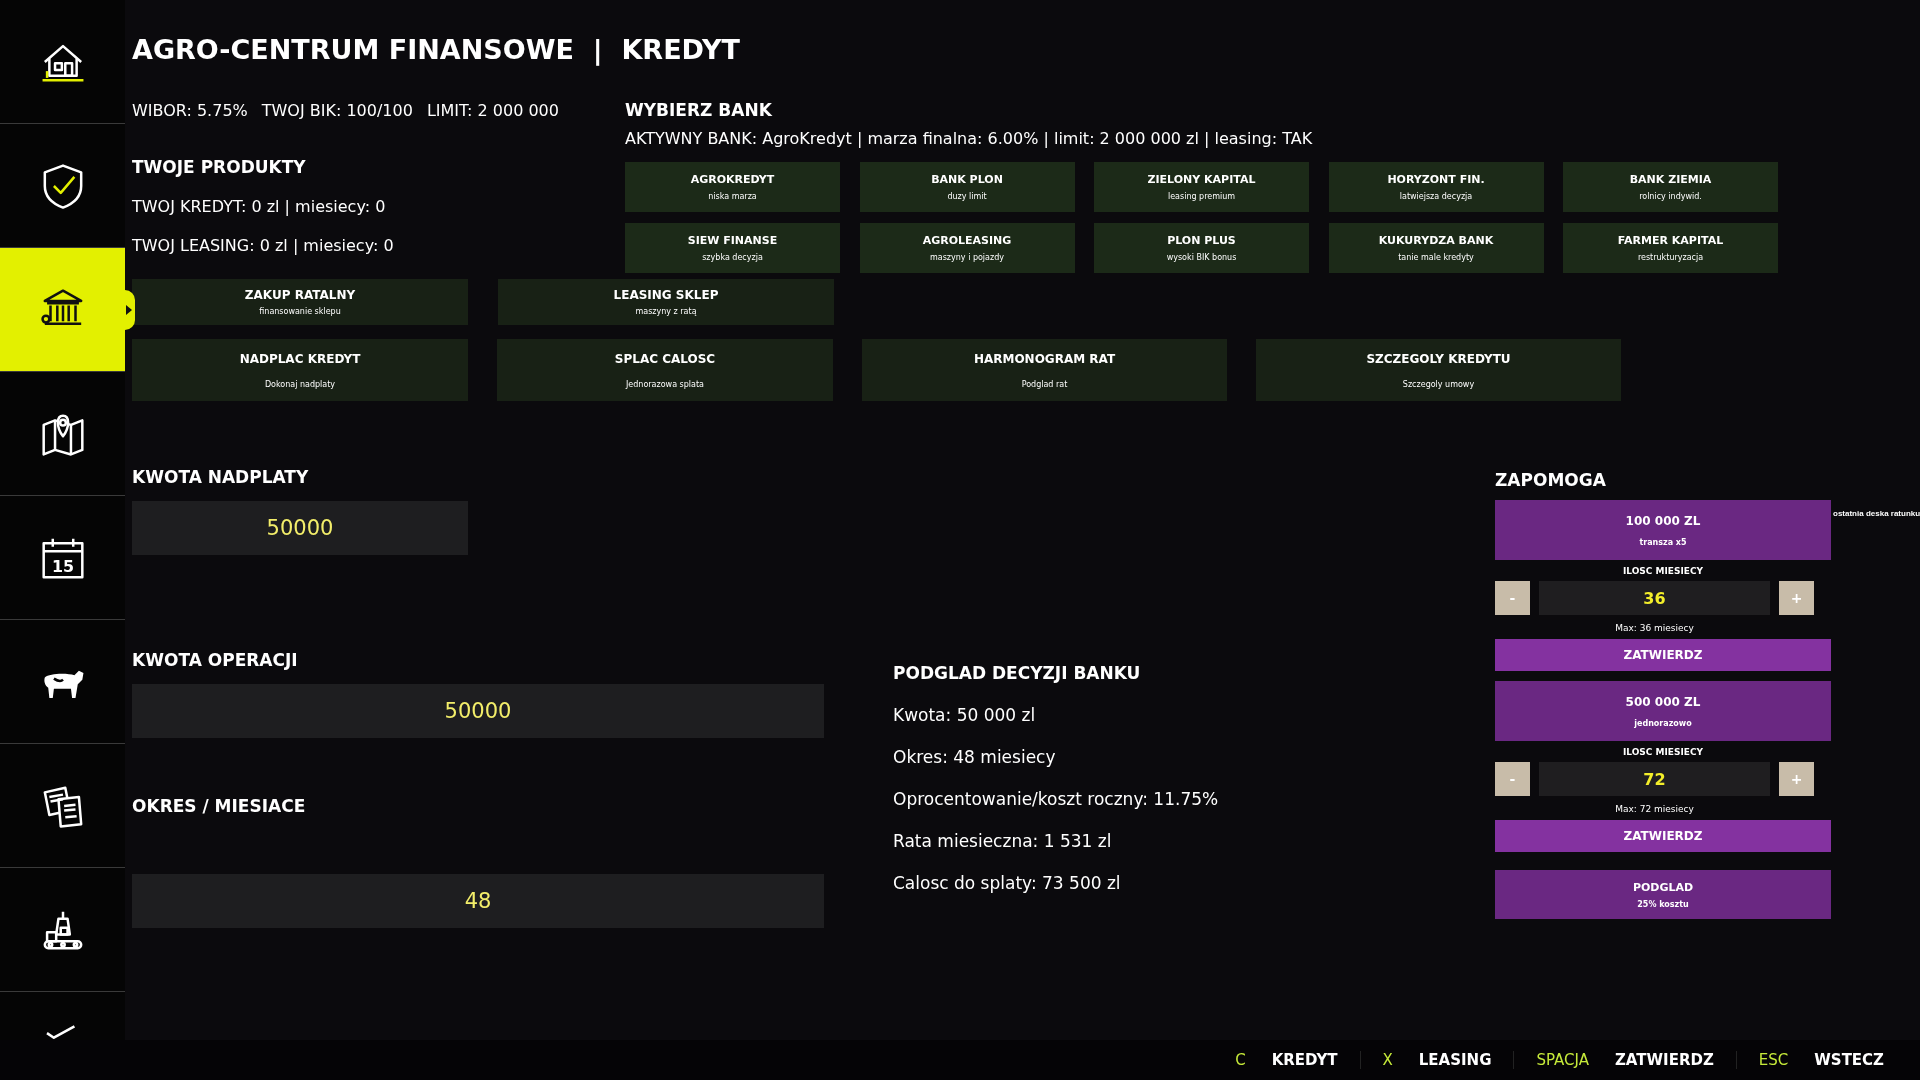  Describe the element at coordinates (1007, 883) in the screenshot. I see `preview-text: Calosc do splaty: 73 500 zl` at that location.